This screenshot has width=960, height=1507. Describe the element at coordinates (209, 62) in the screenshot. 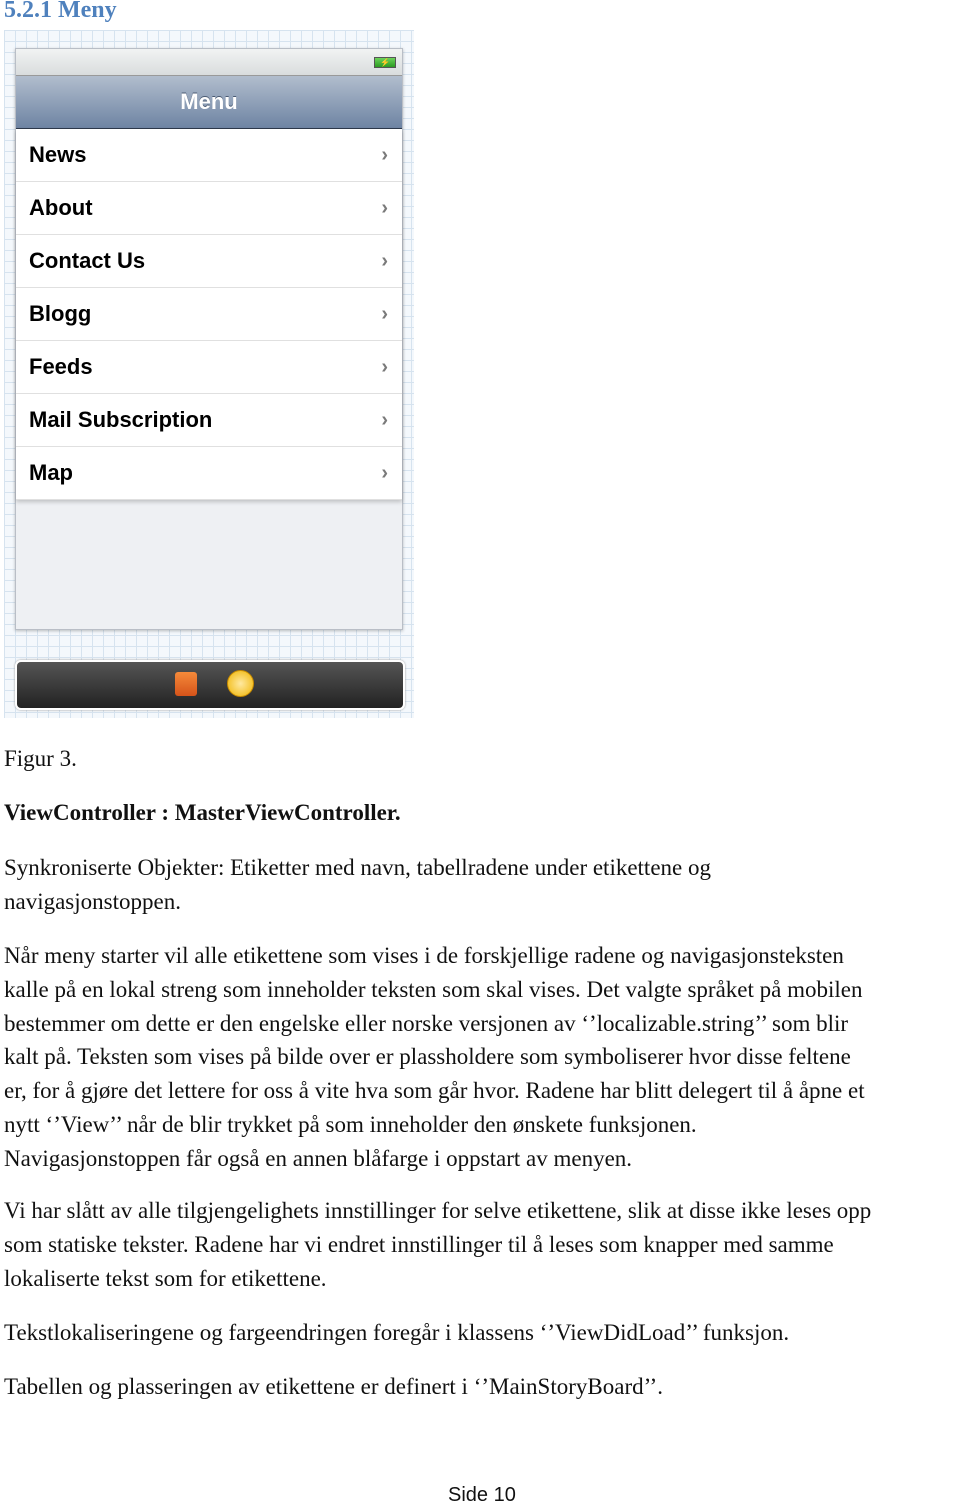

I see `status-bar: ⚡` at that location.